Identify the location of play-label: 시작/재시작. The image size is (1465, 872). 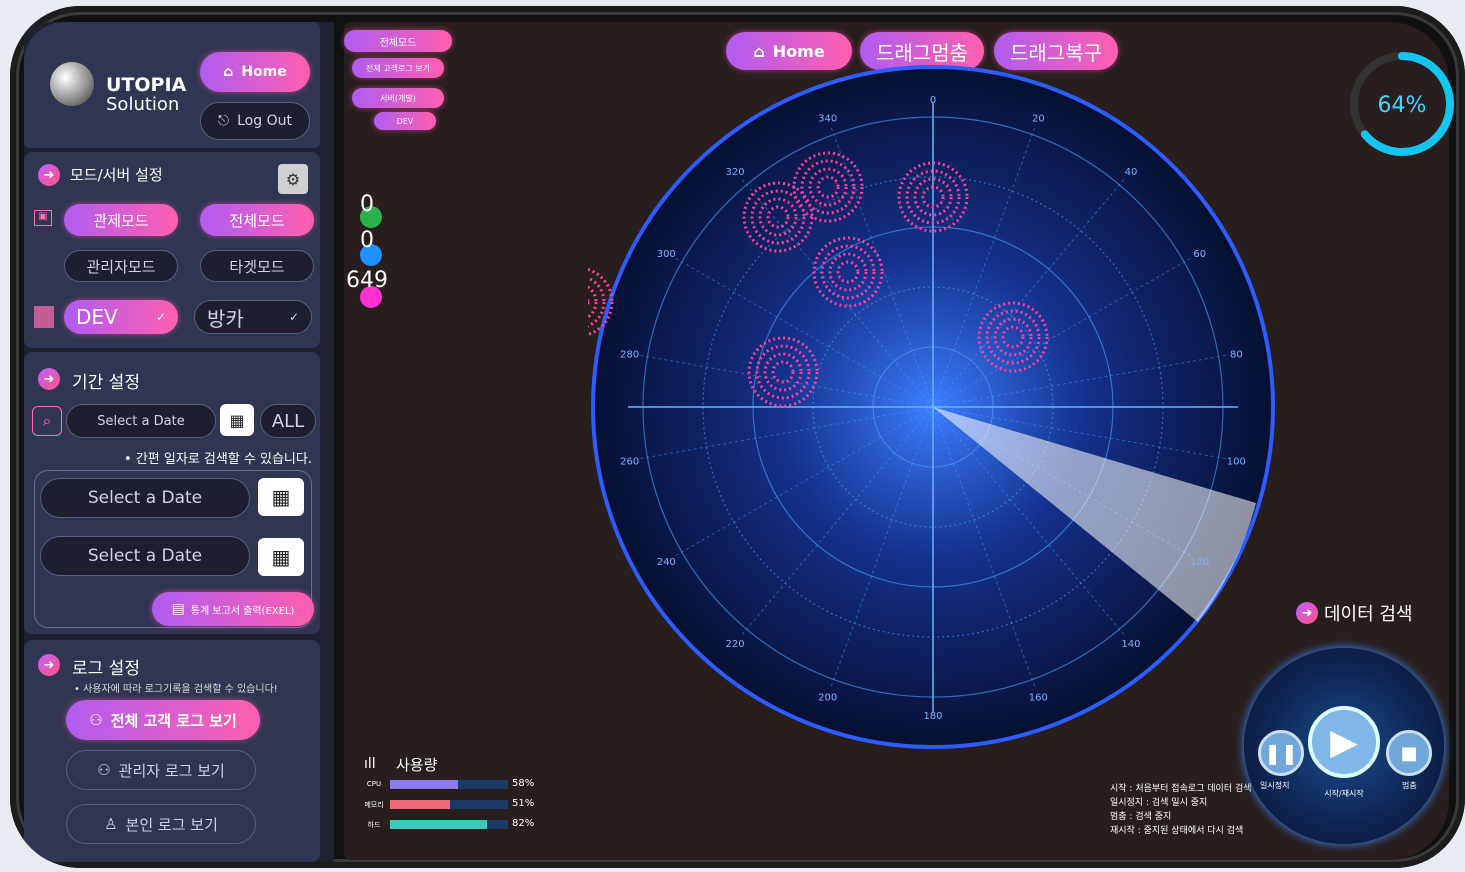
(1344, 793).